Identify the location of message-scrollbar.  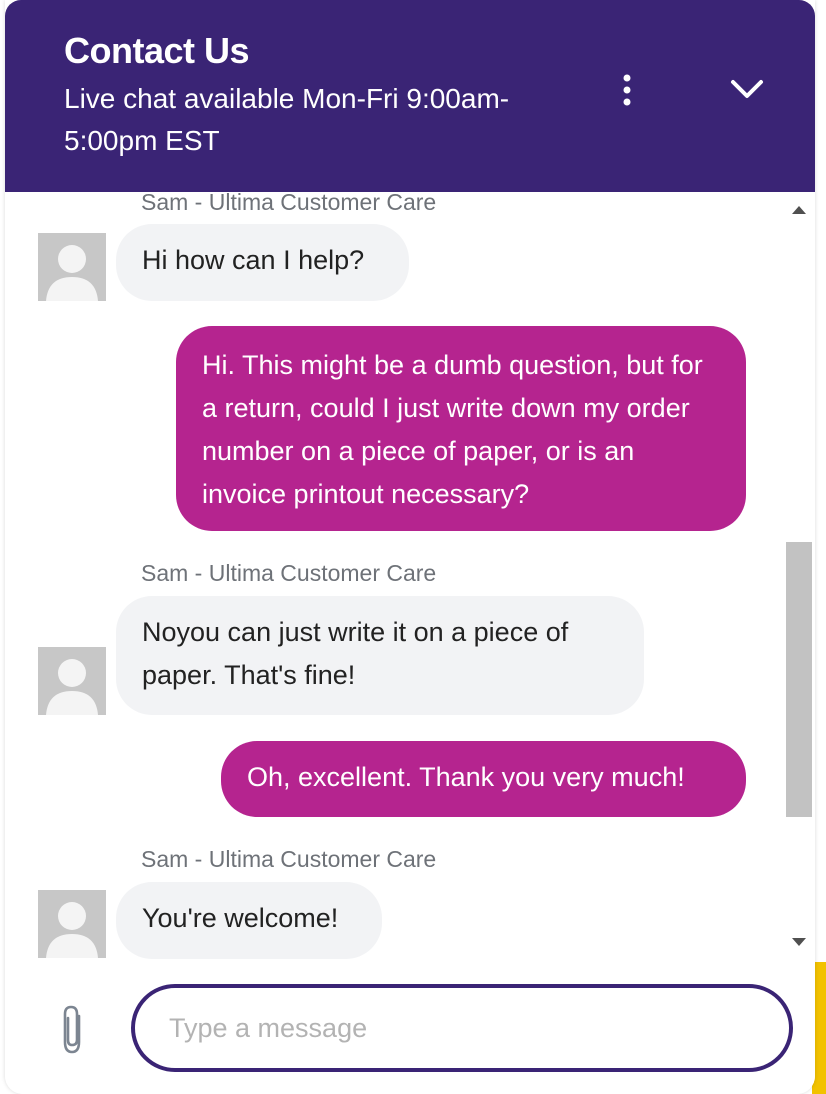
(799, 576).